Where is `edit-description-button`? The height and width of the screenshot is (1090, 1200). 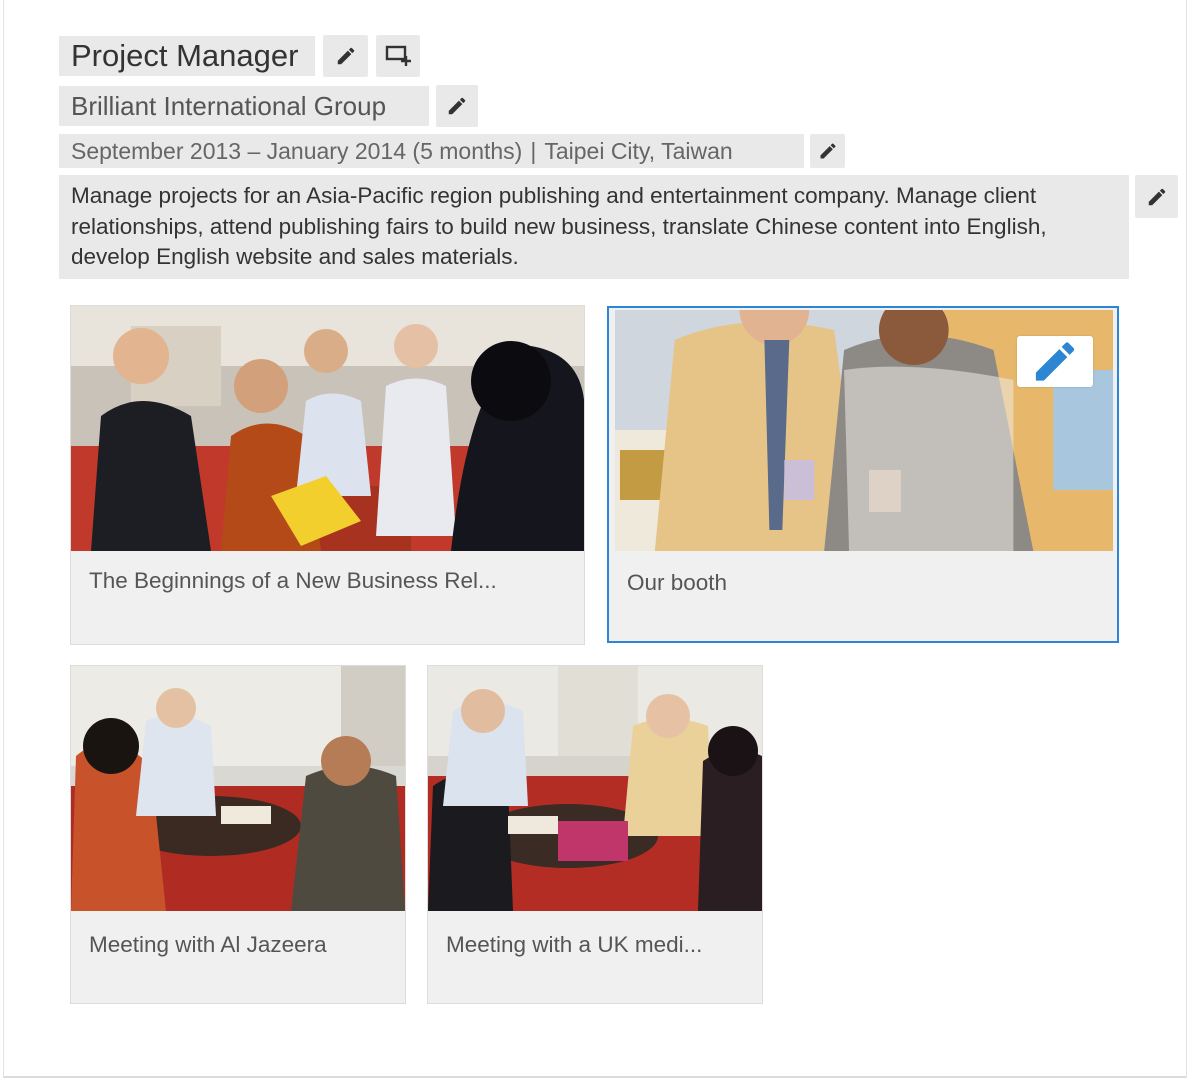
edit-description-button is located at coordinates (1156, 196).